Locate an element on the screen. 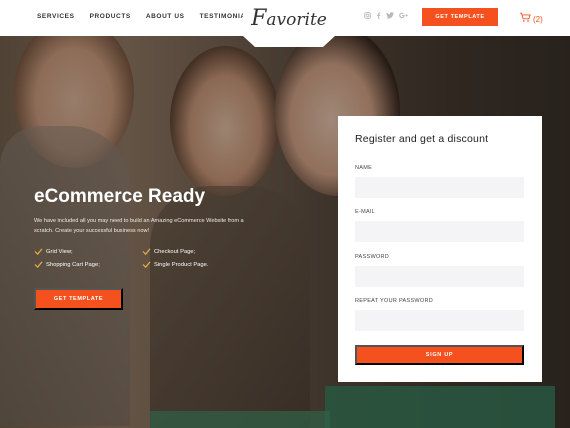  name-label: NAME is located at coordinates (364, 168).